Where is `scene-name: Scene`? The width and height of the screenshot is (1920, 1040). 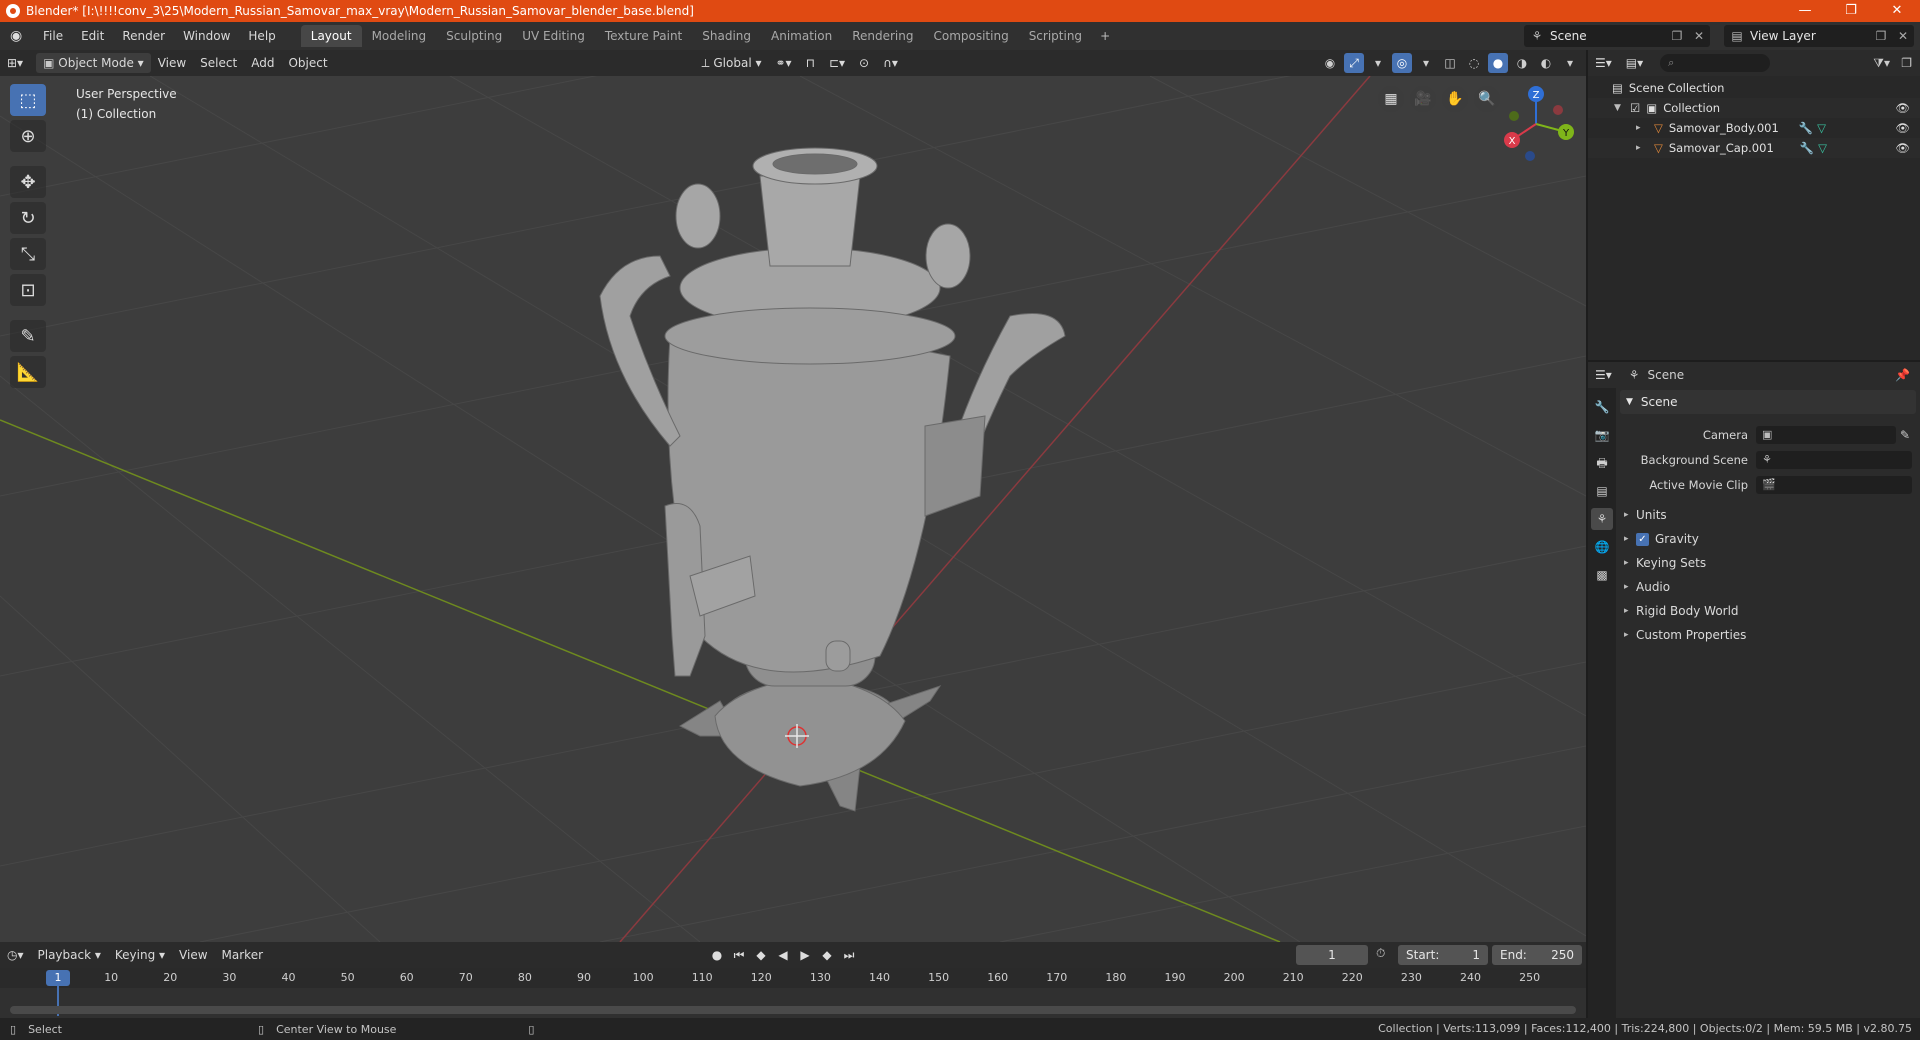 scene-name: Scene is located at coordinates (1608, 36).